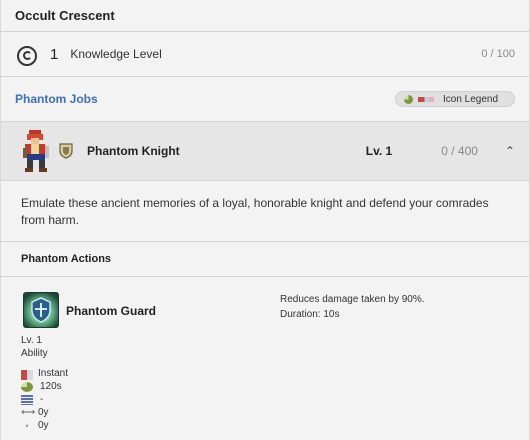  Describe the element at coordinates (352, 299) in the screenshot. I see `action-effect: Reduces damage taken by 90%.` at that location.